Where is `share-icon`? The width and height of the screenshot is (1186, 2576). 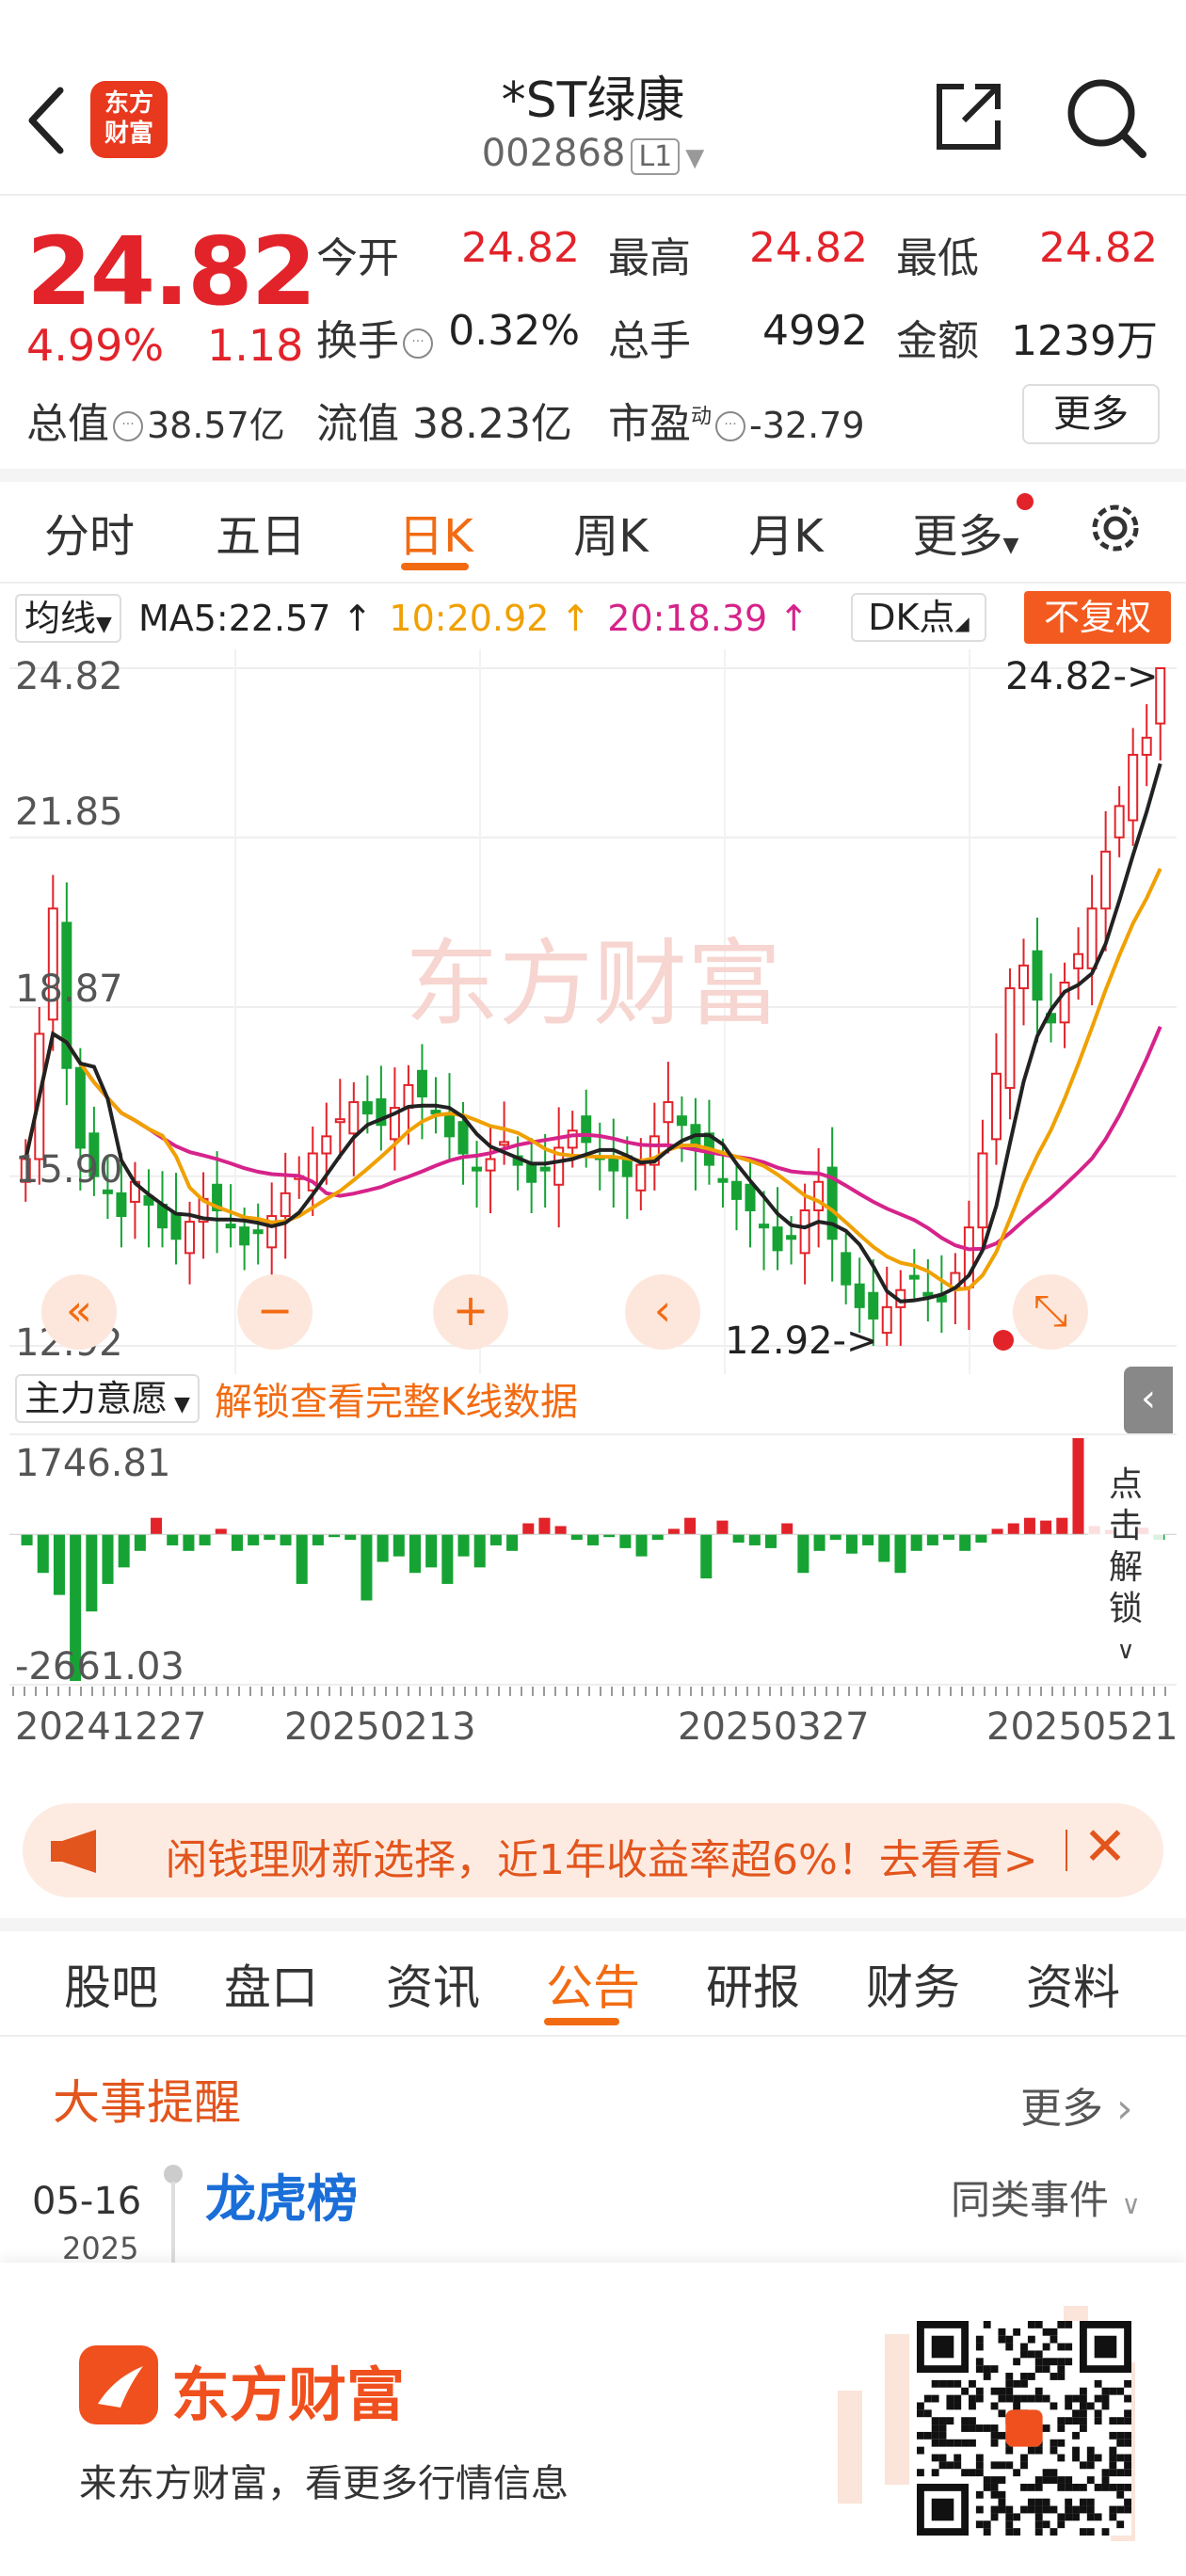 share-icon is located at coordinates (967, 116).